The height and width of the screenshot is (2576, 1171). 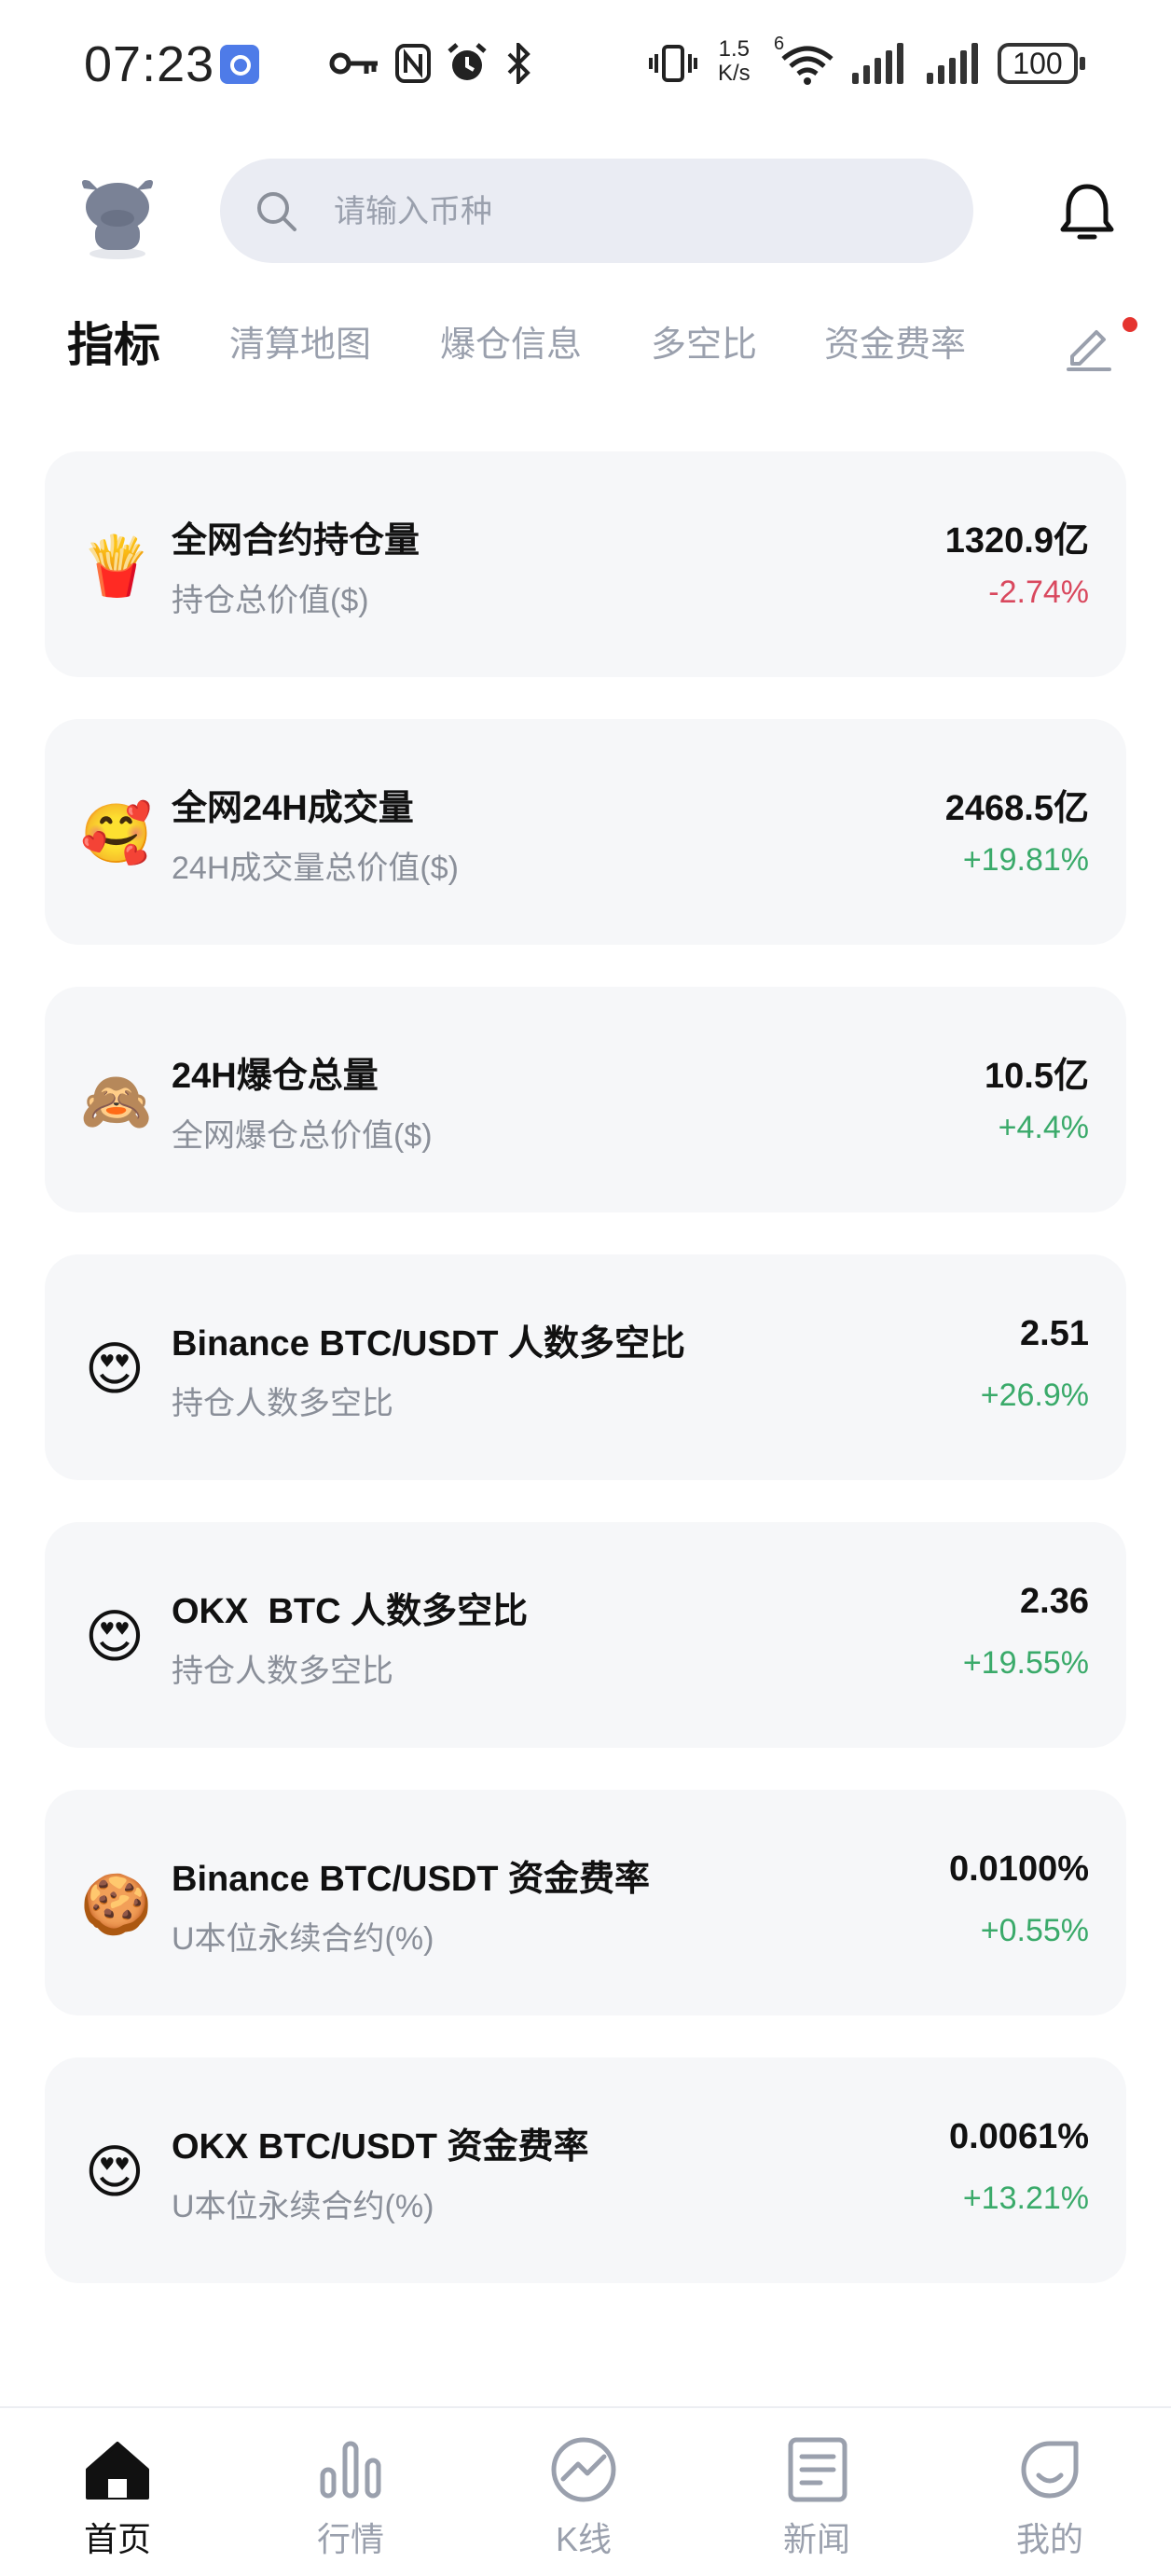 I want to click on category-tabs: 指标 清算地图 爆仓信息 多空比 资金费率, so click(x=585, y=345).